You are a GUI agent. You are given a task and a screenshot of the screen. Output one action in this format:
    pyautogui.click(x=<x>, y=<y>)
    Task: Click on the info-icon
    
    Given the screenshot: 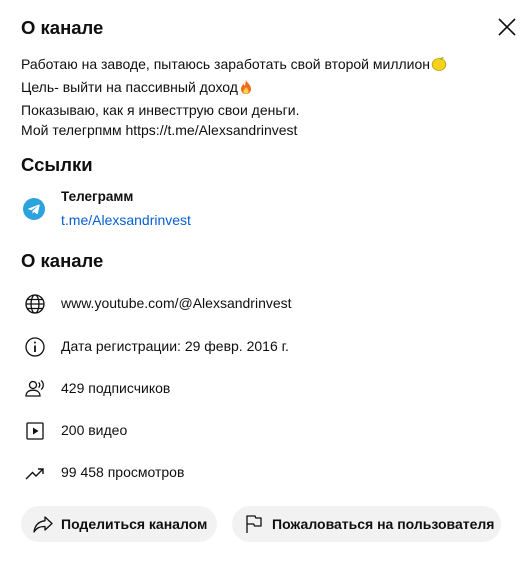 What is the action you would take?
    pyautogui.click(x=35, y=347)
    